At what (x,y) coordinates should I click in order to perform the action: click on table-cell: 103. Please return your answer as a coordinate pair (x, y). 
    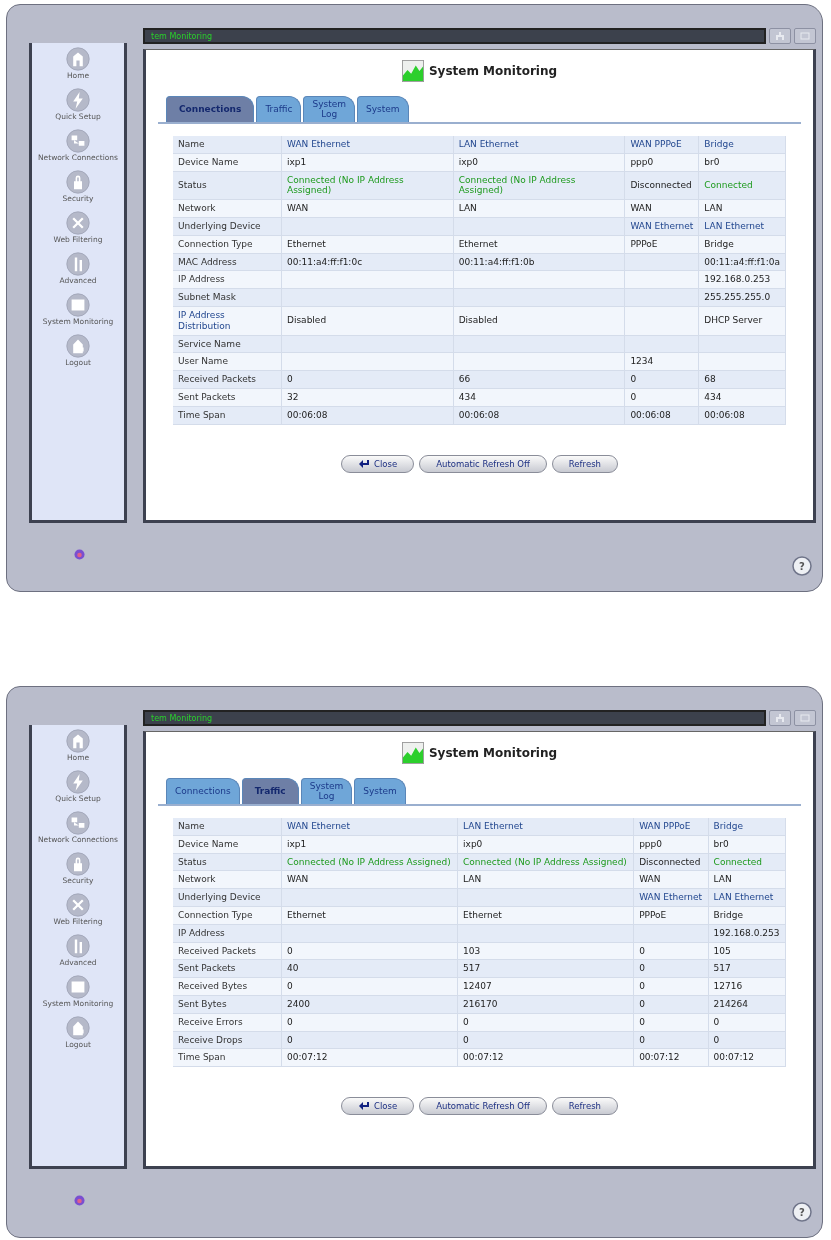
    Looking at the image, I should click on (545, 951).